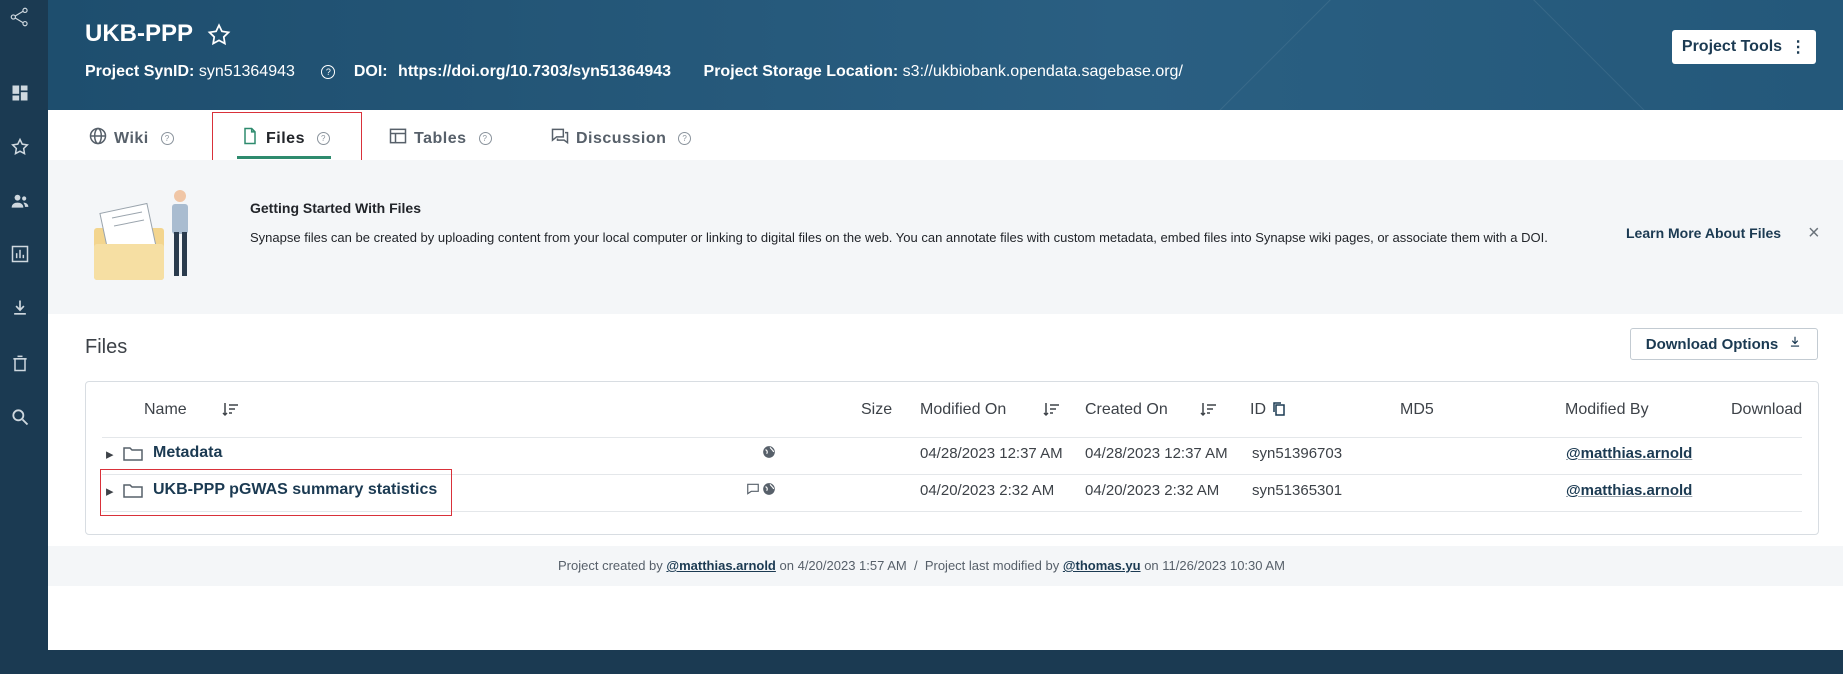 This screenshot has height=674, width=1843. I want to click on left-nav-sidebar, so click(24, 337).